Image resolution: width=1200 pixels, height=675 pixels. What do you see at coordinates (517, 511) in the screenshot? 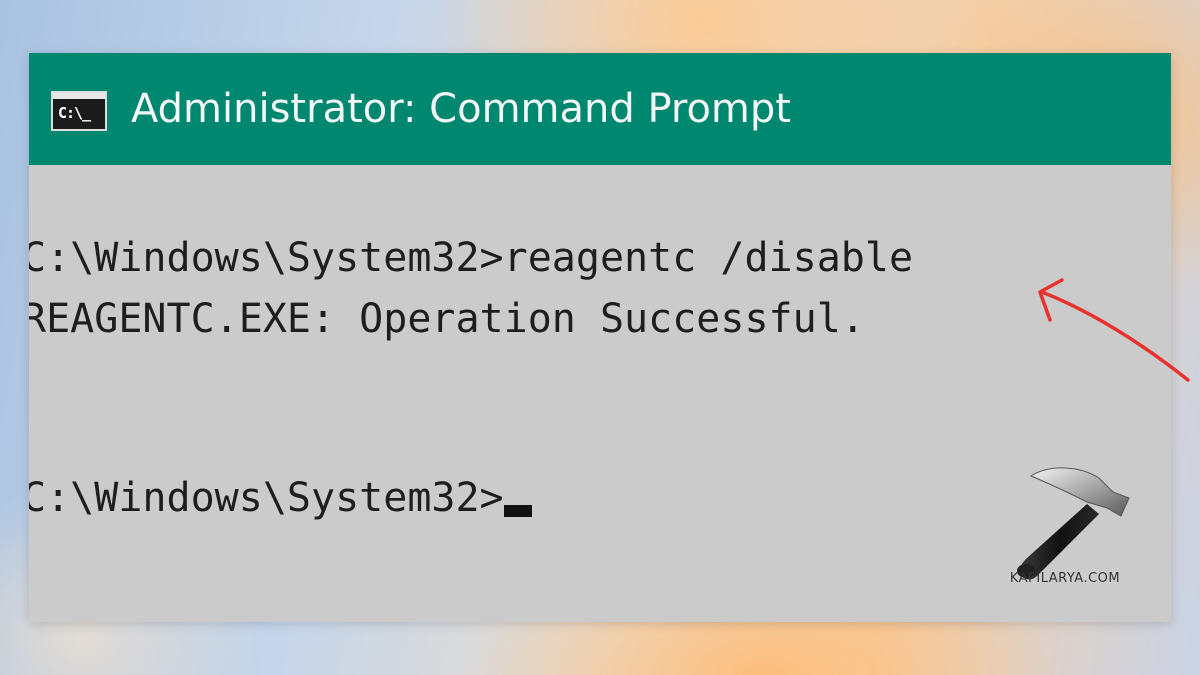
I see `text-cursor` at bounding box center [517, 511].